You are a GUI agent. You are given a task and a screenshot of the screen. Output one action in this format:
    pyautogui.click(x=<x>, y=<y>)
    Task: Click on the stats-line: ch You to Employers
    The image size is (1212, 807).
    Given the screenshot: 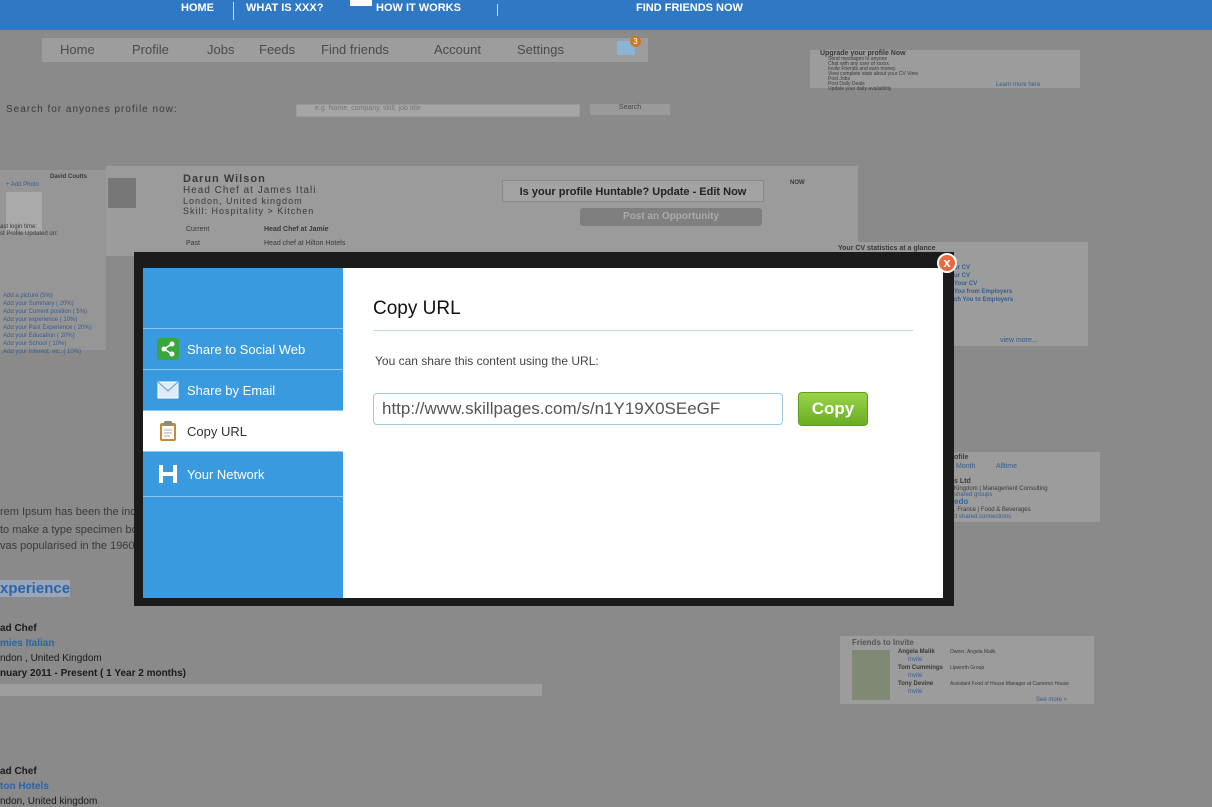 What is the action you would take?
    pyautogui.click(x=983, y=300)
    